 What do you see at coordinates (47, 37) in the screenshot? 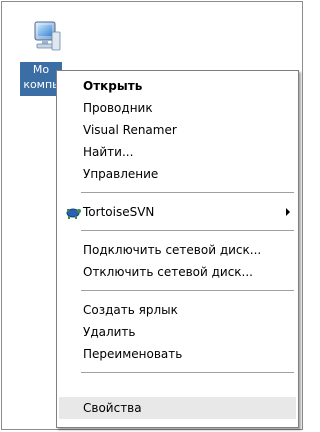
I see `computer-icon` at bounding box center [47, 37].